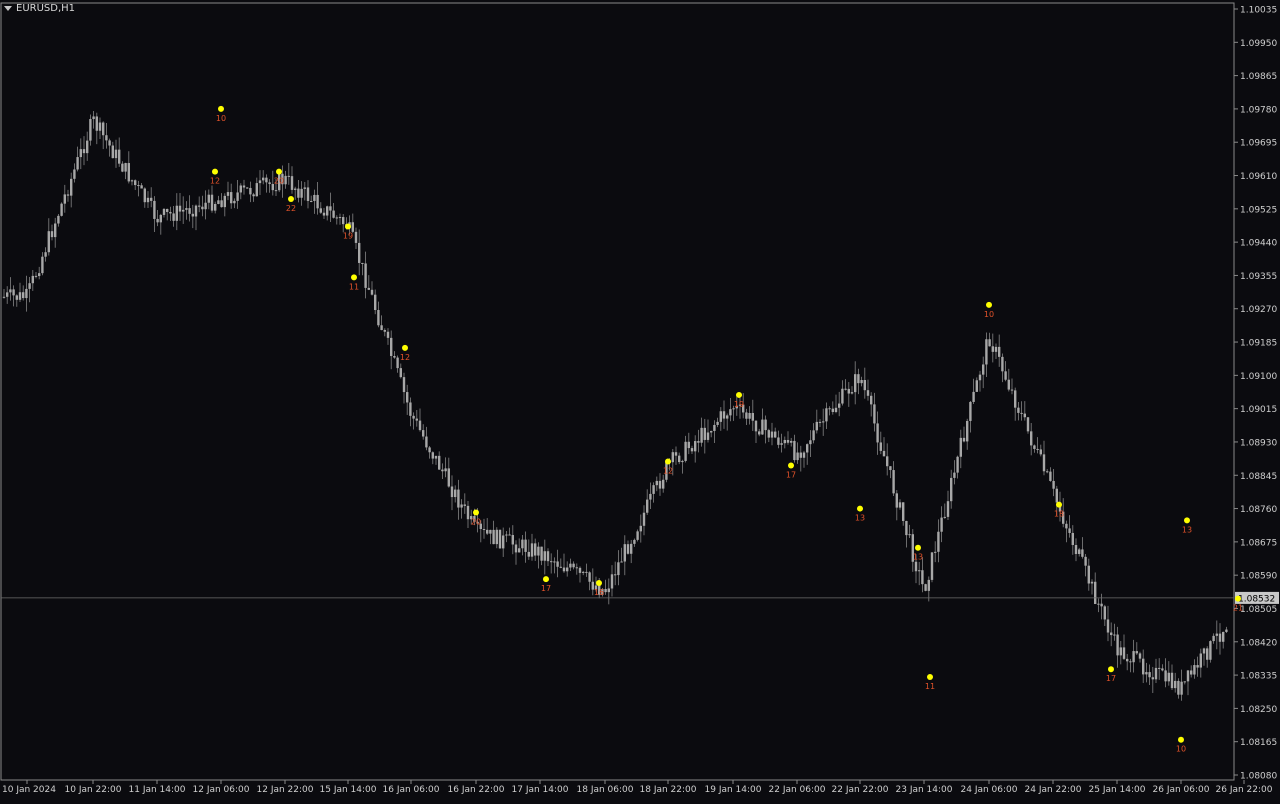  What do you see at coordinates (1258, 344) in the screenshot?
I see `y-tick-label: 1.09185` at bounding box center [1258, 344].